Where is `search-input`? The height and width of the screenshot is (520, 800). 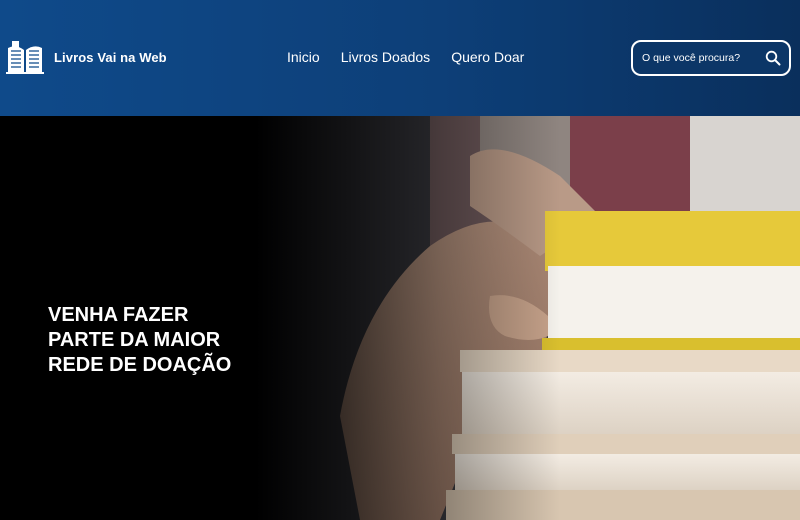
search-input is located at coordinates (695, 58).